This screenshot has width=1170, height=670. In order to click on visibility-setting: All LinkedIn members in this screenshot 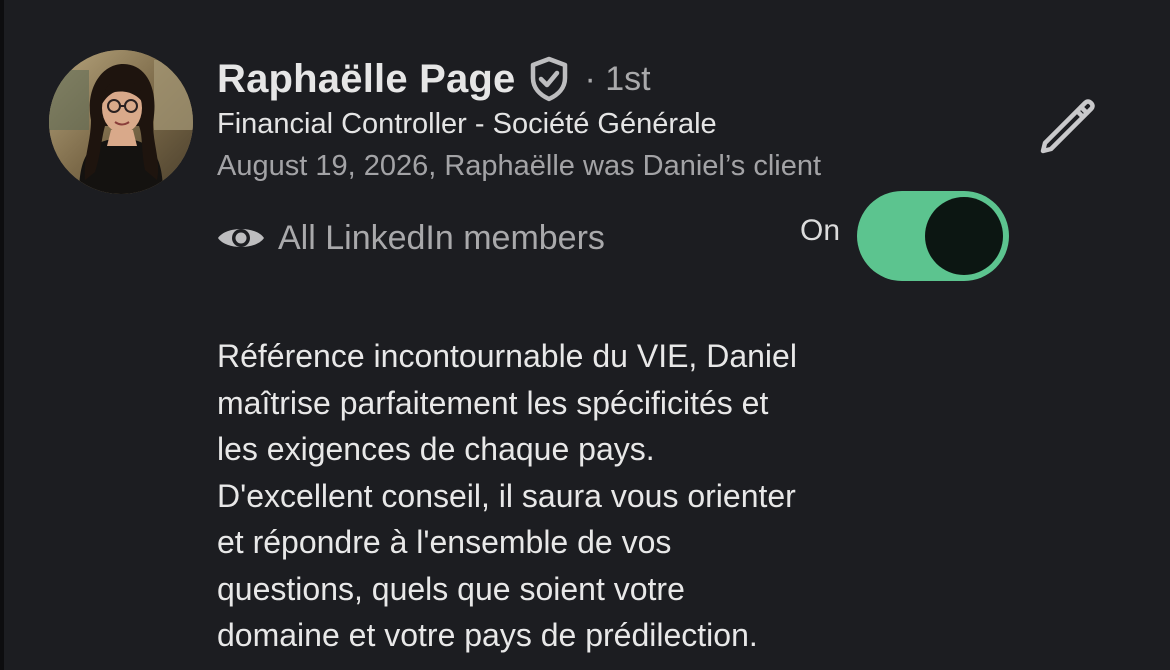, I will do `click(410, 238)`.